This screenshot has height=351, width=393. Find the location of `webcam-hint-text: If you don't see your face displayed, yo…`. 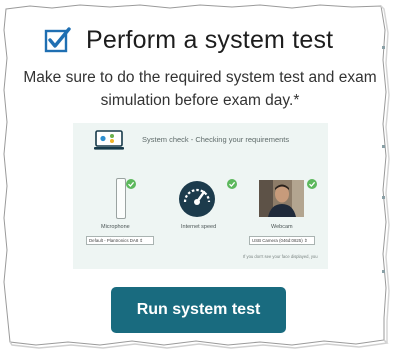

webcam-hint-text: If you don't see your face displayed, yo… is located at coordinates (280, 256).